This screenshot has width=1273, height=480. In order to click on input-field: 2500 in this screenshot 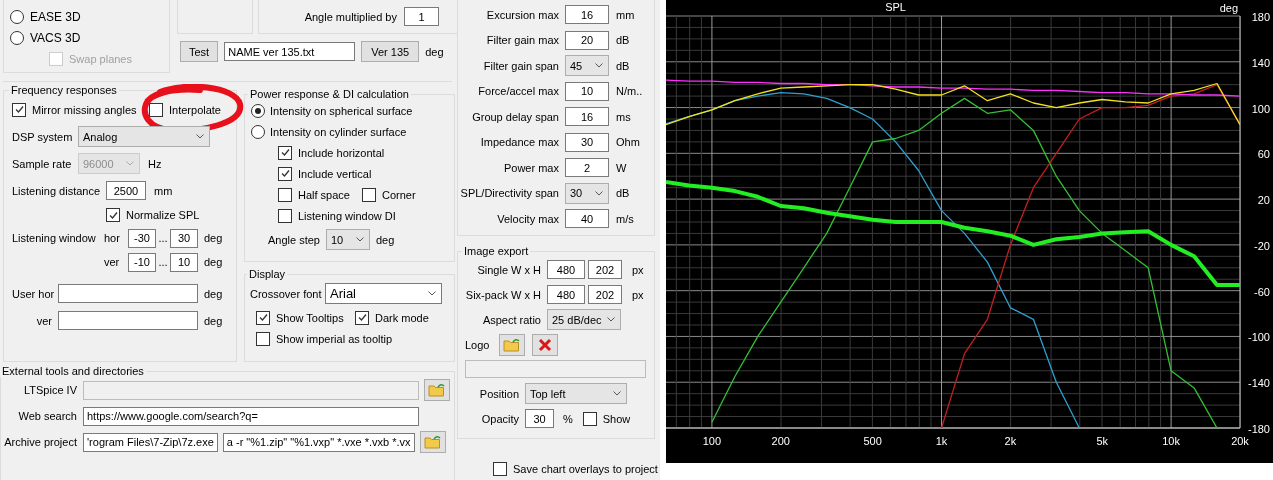, I will do `click(126, 190)`.